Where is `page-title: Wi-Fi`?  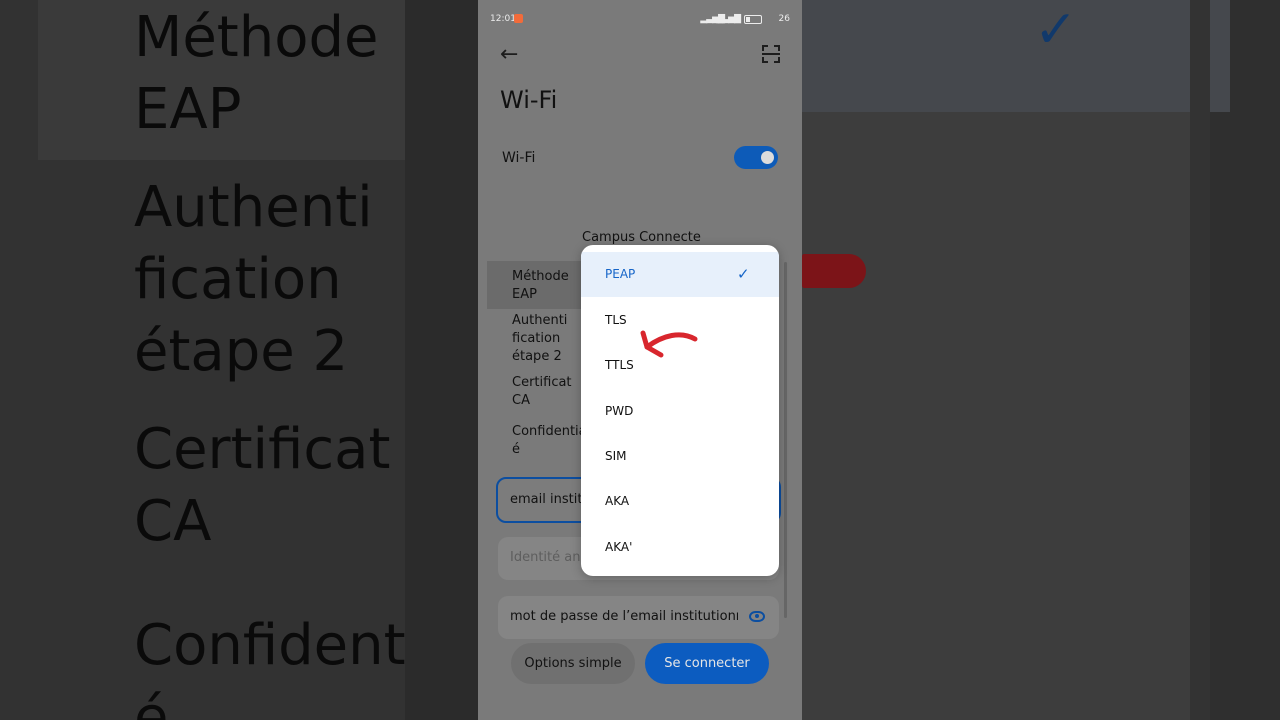
page-title: Wi-Fi is located at coordinates (529, 100).